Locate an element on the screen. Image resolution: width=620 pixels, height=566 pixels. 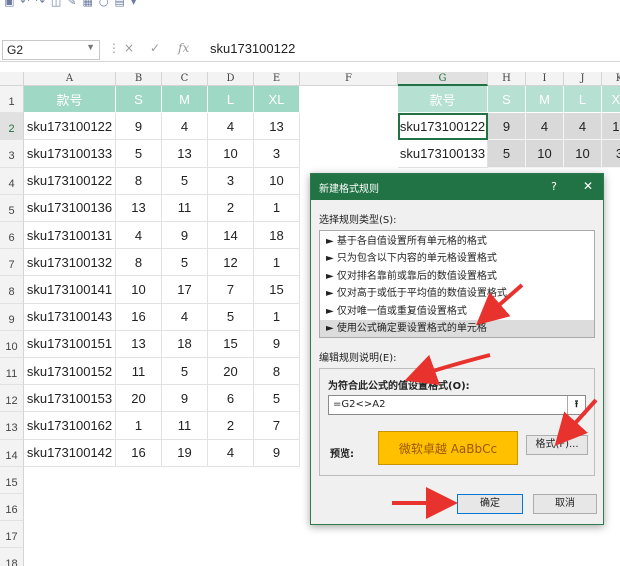
data-cell: 16 is located at coordinates (139, 453).